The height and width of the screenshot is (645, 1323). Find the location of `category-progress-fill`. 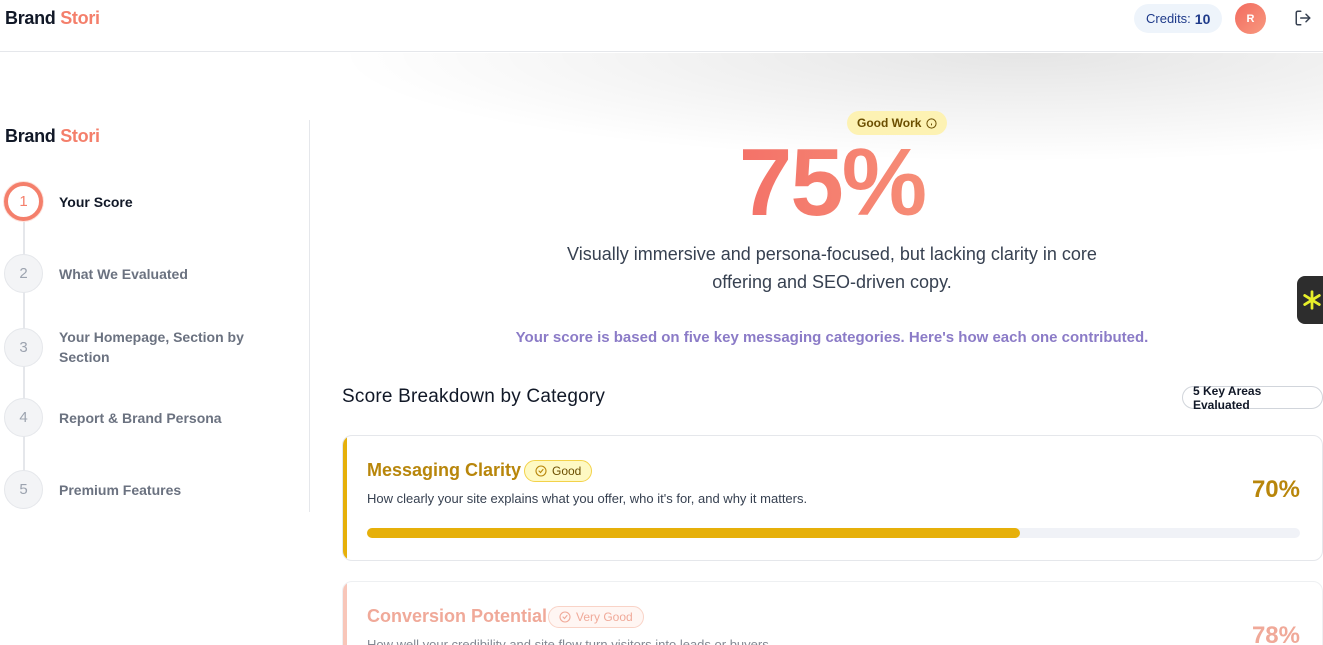

category-progress-fill is located at coordinates (694, 533).